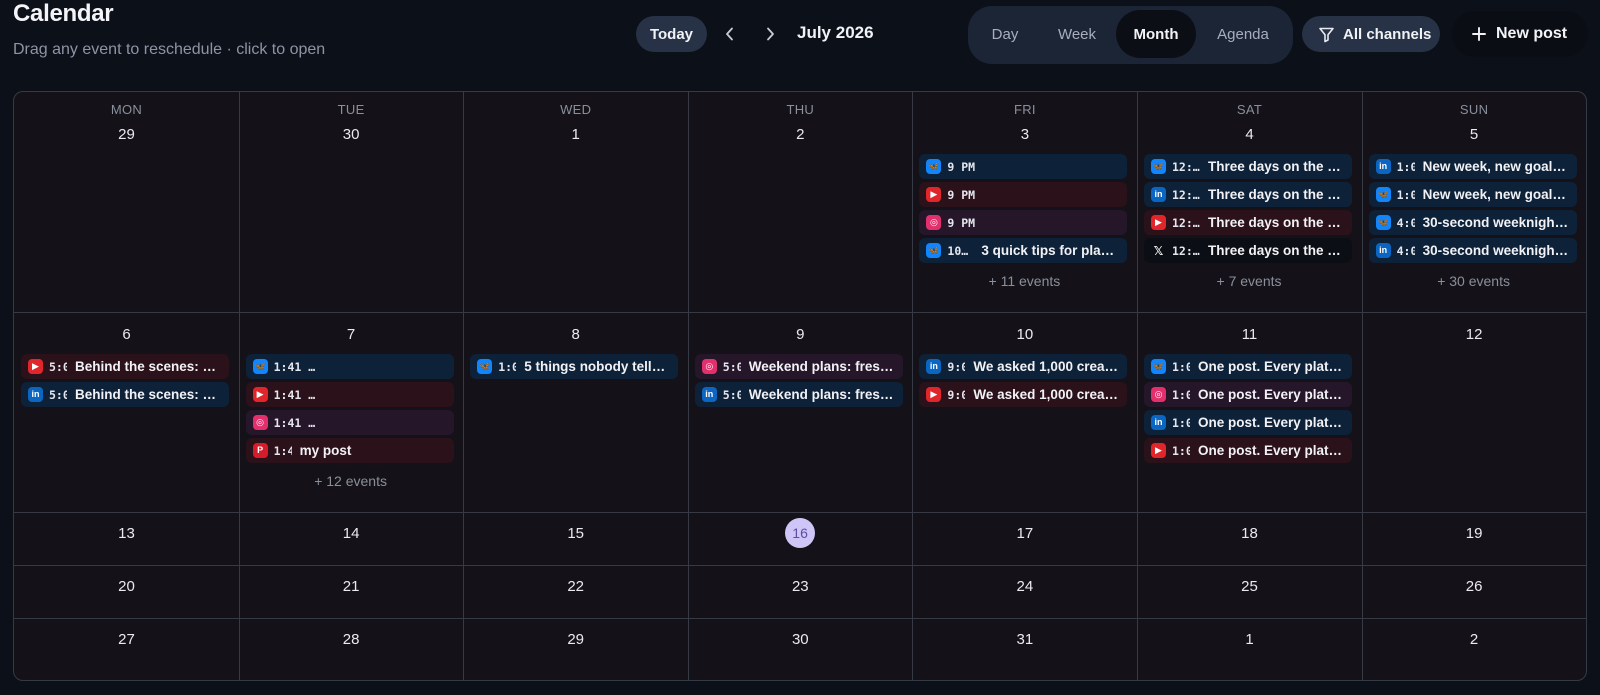 The image size is (1600, 695). Describe the element at coordinates (961, 194) in the screenshot. I see `event-time: 9 PM` at that location.